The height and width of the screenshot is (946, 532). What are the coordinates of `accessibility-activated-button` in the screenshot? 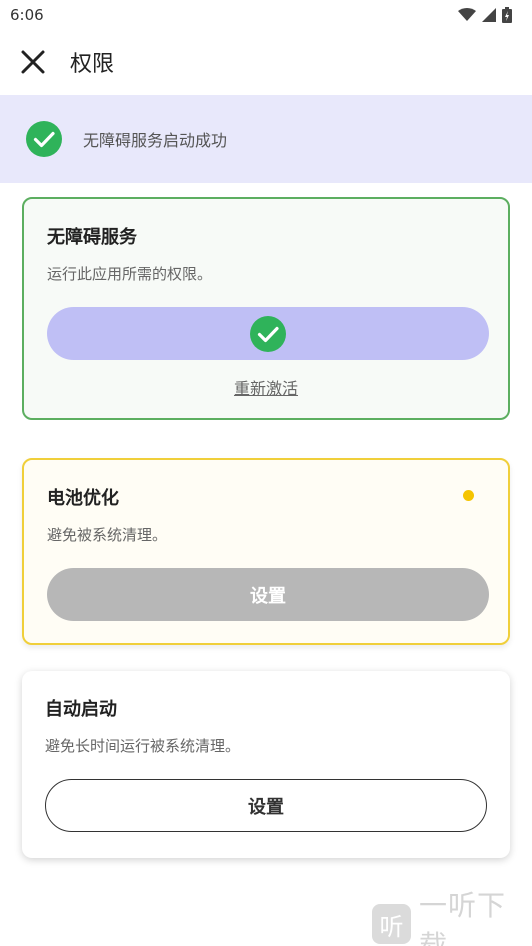 It's located at (268, 333).